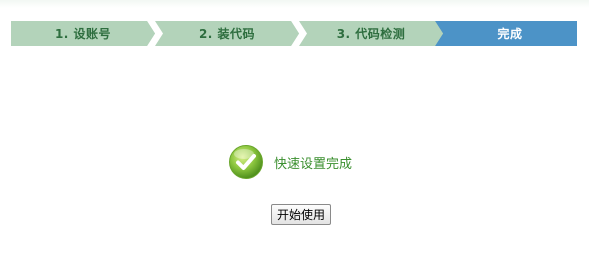 The height and width of the screenshot is (279, 589). What do you see at coordinates (246, 162) in the screenshot?
I see `check-circle-icon` at bounding box center [246, 162].